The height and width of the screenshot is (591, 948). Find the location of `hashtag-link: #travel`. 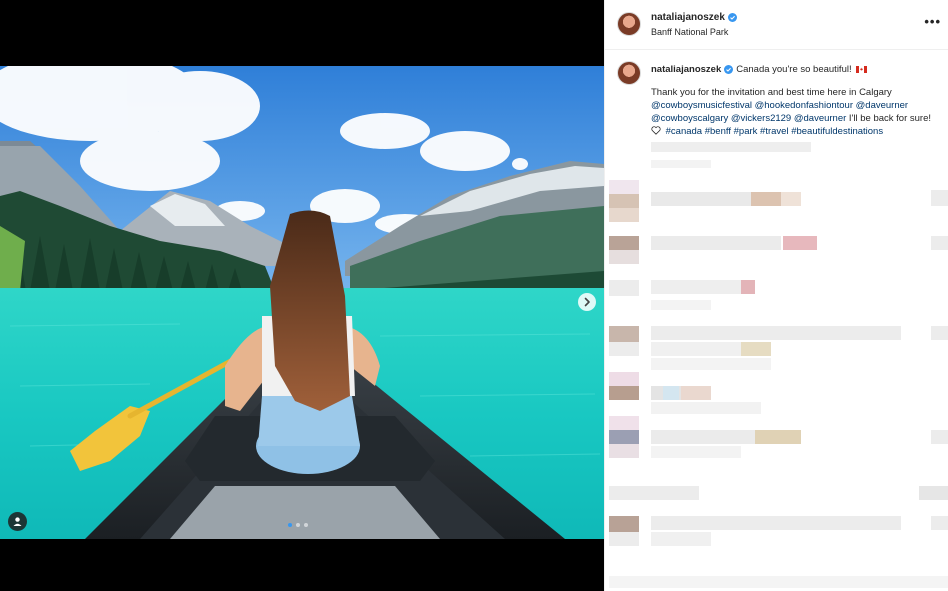

hashtag-link: #travel is located at coordinates (774, 131).